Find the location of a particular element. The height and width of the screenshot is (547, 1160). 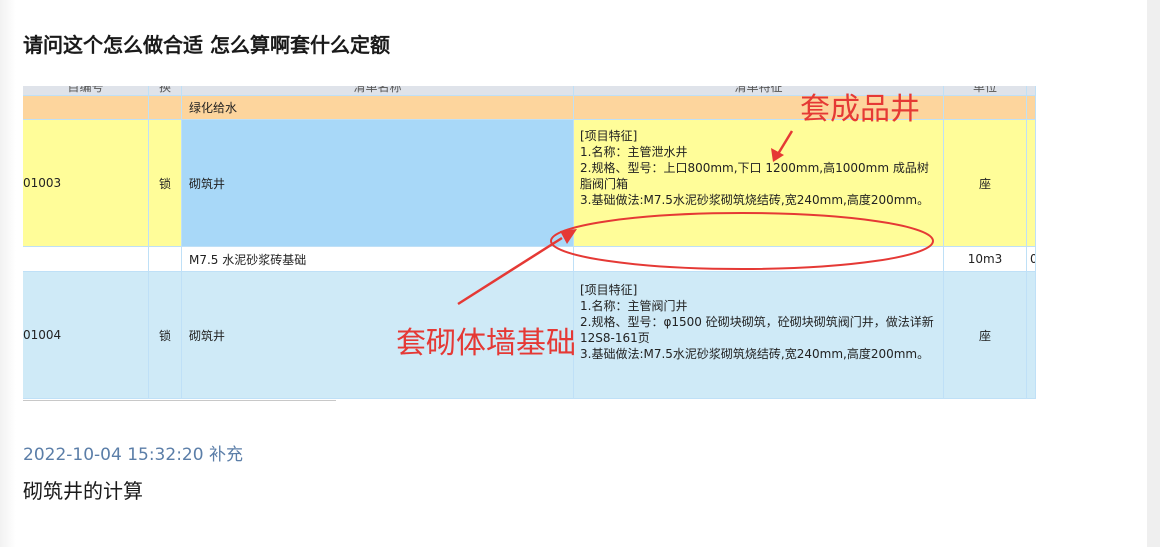

table-row: M7.5 水泥砂浆砖基础 10m3 0 is located at coordinates (529, 259).